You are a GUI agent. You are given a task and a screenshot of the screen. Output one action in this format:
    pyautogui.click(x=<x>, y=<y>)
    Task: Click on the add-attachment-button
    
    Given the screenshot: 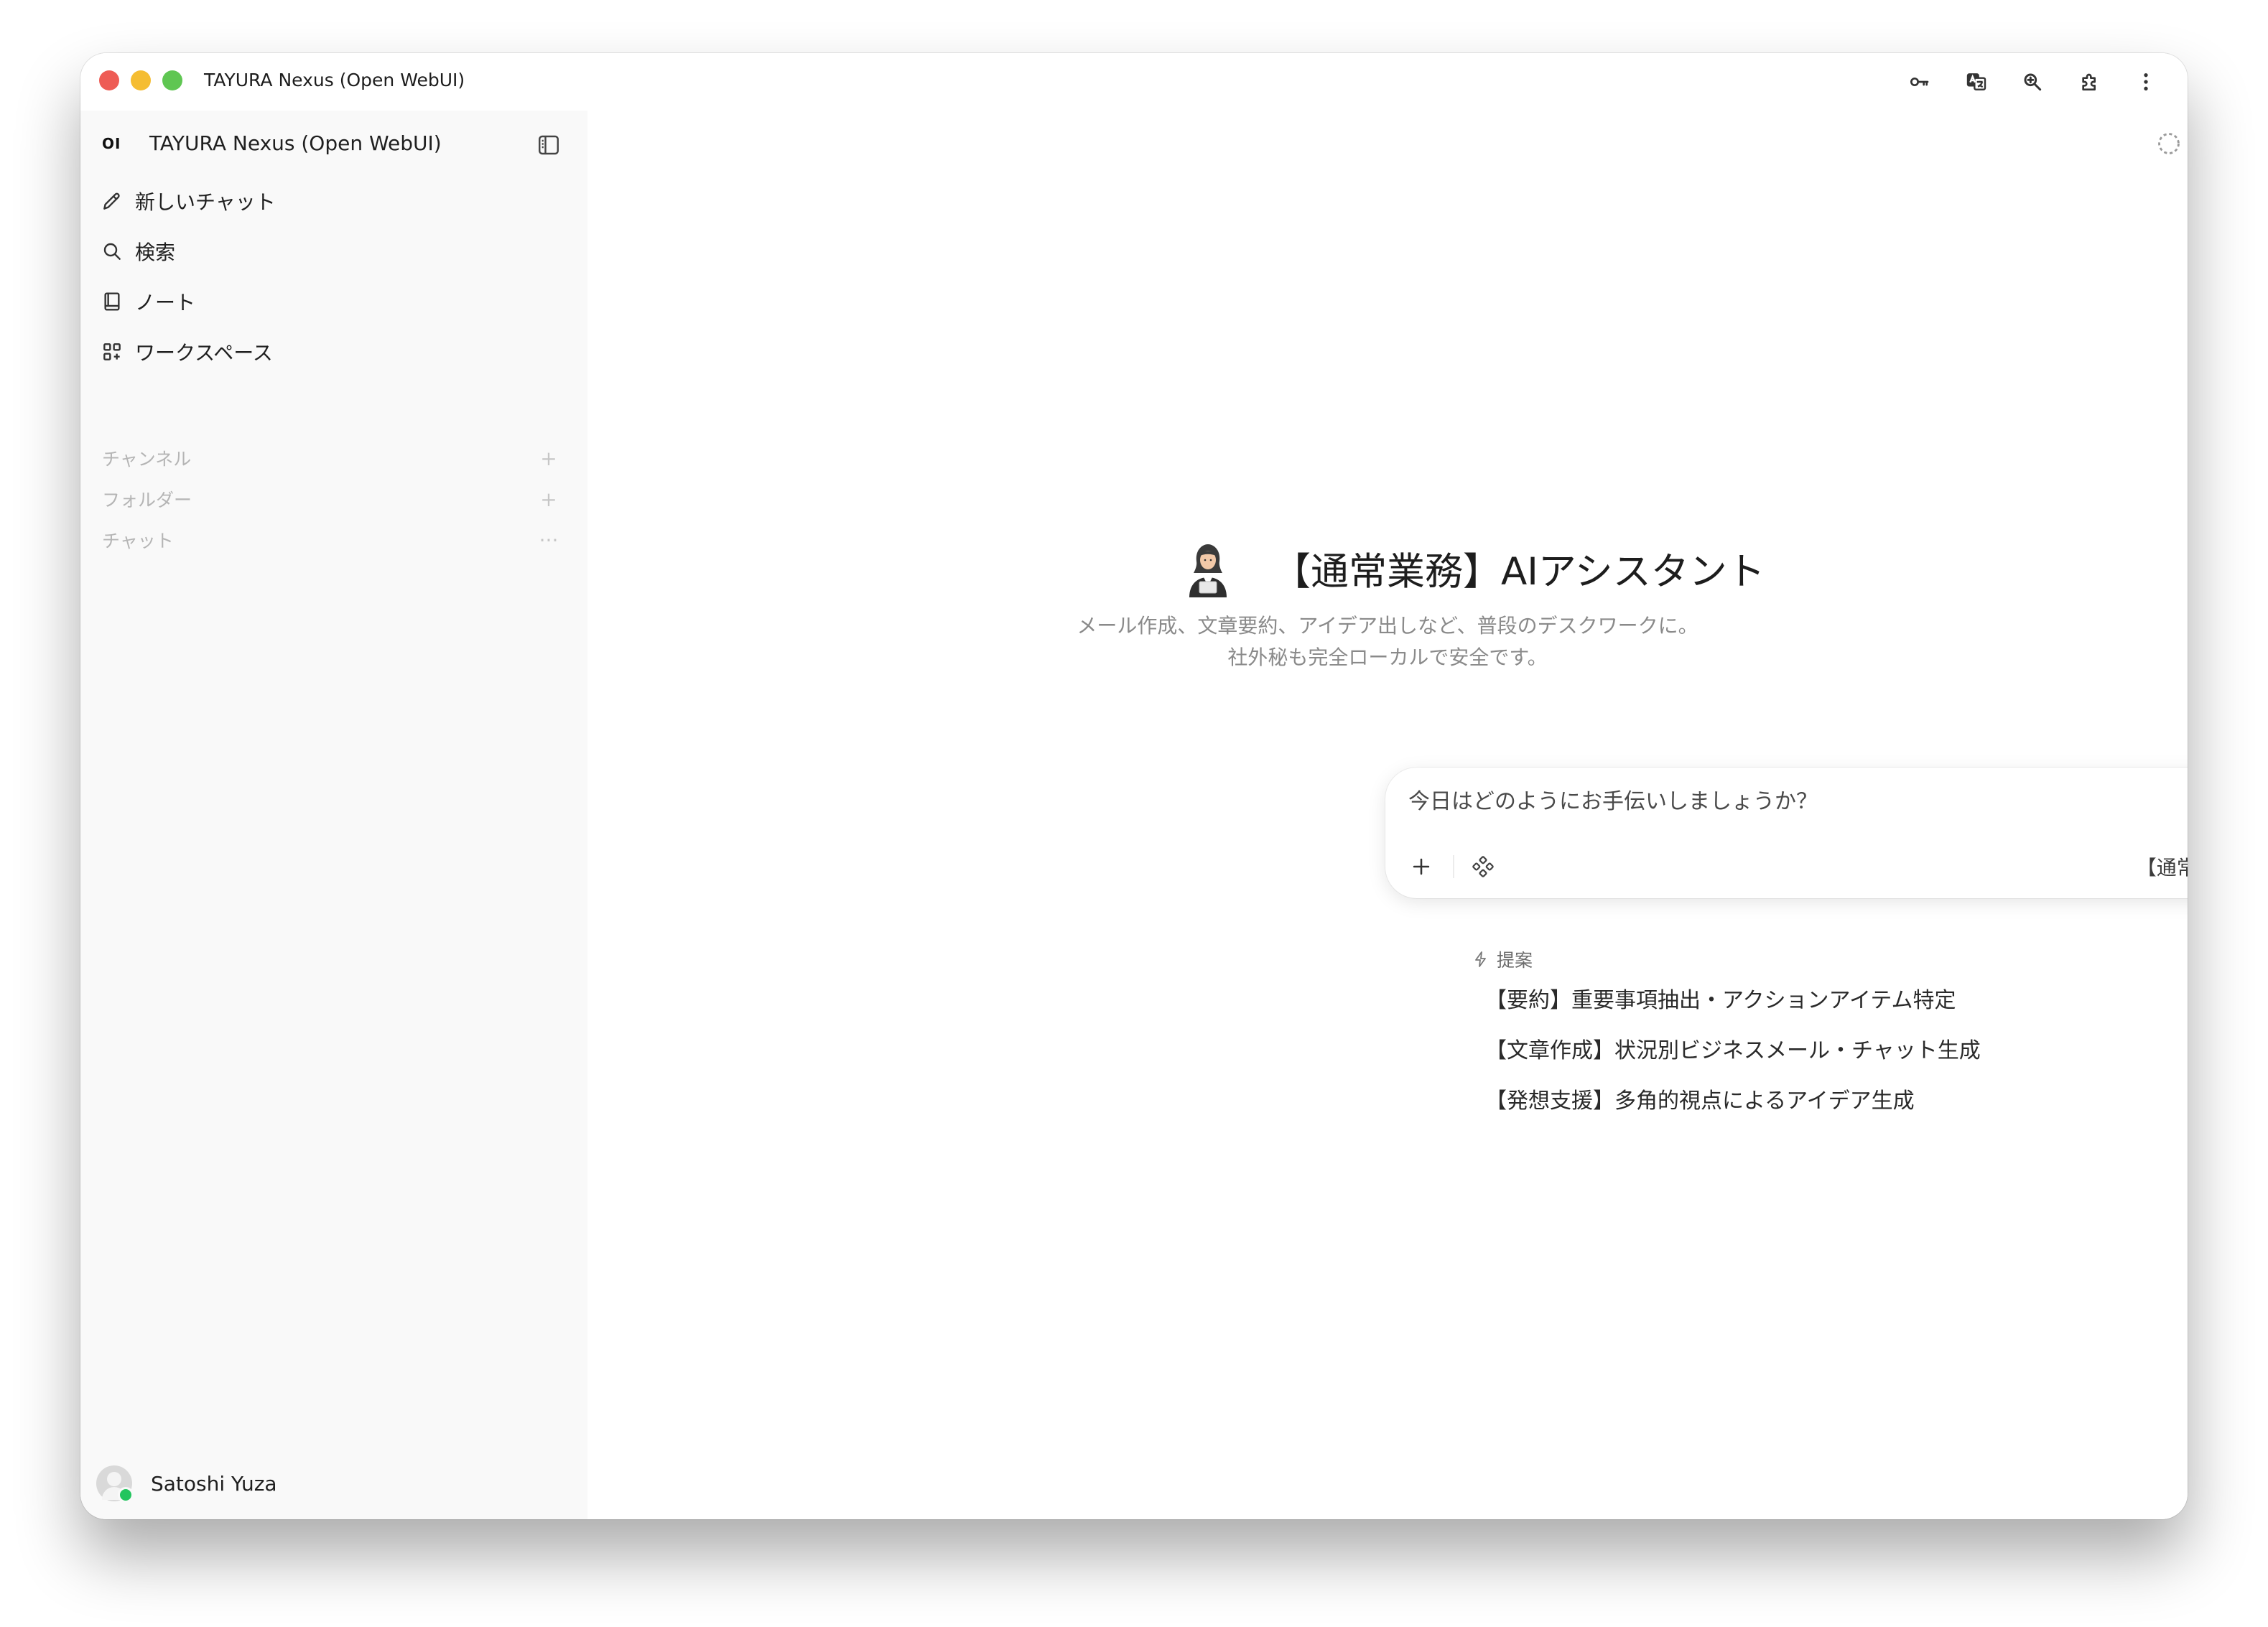 What is the action you would take?
    pyautogui.click(x=1421, y=866)
    